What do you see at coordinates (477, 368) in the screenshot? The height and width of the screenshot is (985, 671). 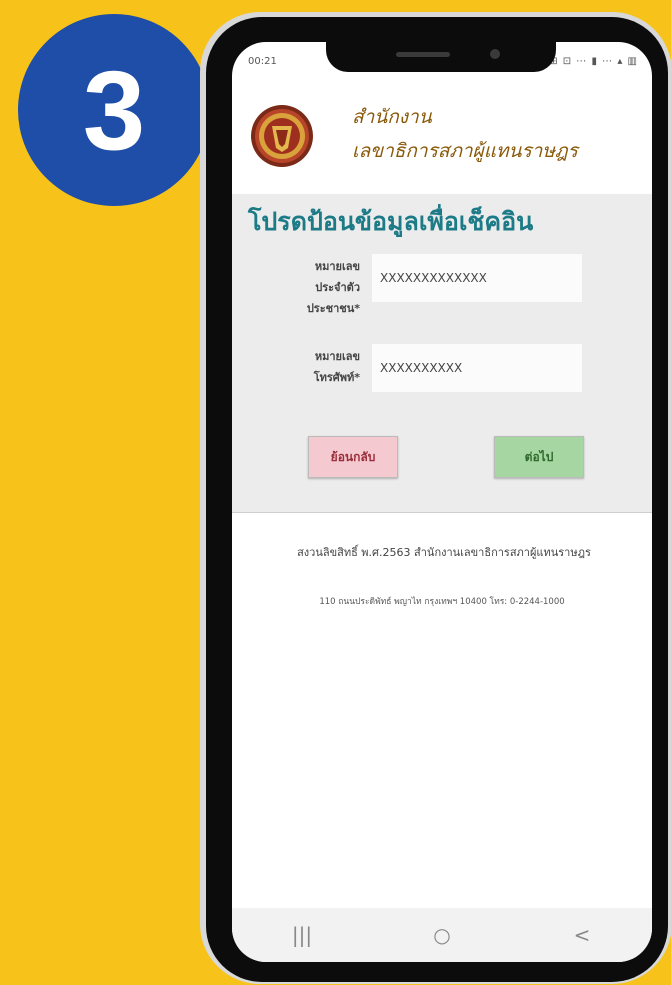 I see `phone-input` at bounding box center [477, 368].